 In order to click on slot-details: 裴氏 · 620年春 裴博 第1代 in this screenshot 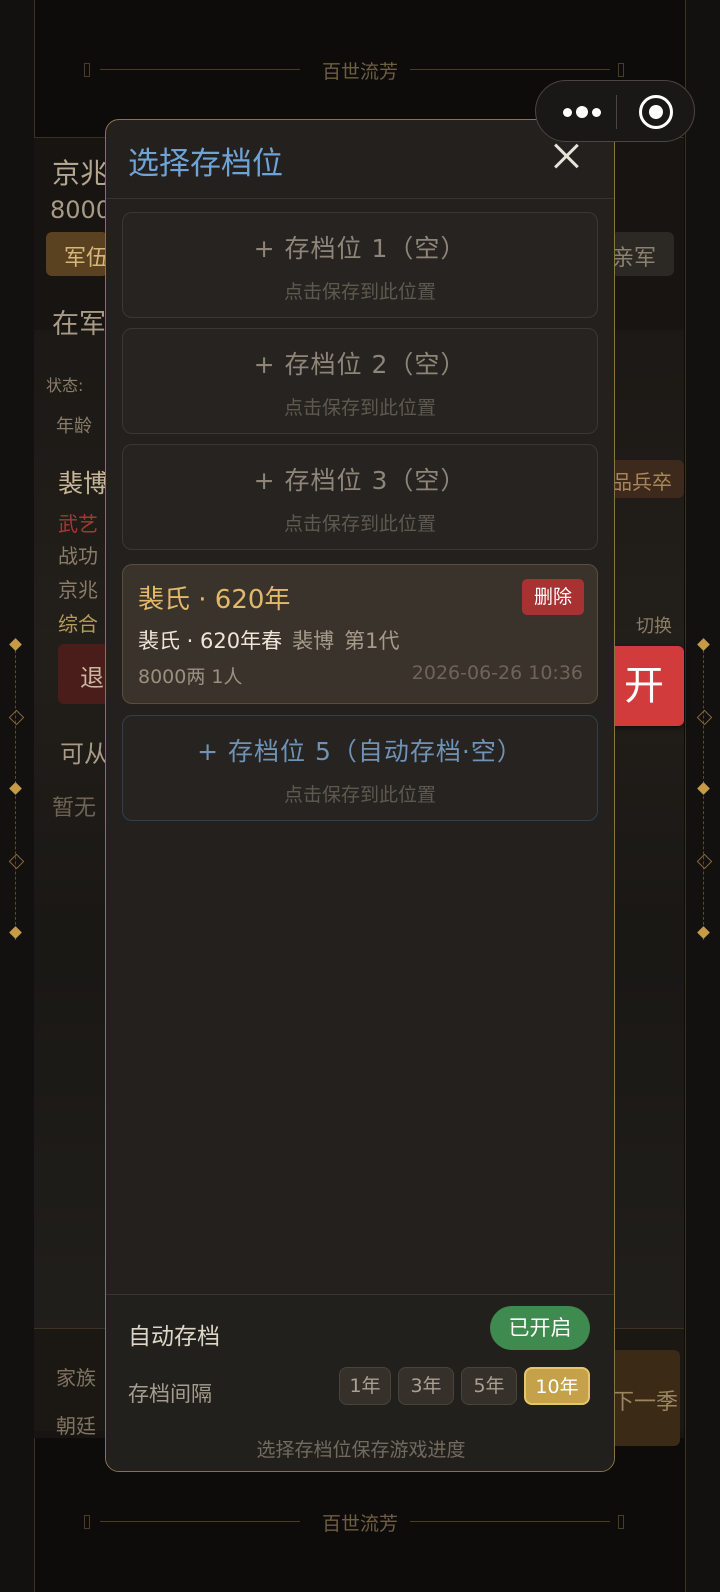, I will do `click(268, 640)`.